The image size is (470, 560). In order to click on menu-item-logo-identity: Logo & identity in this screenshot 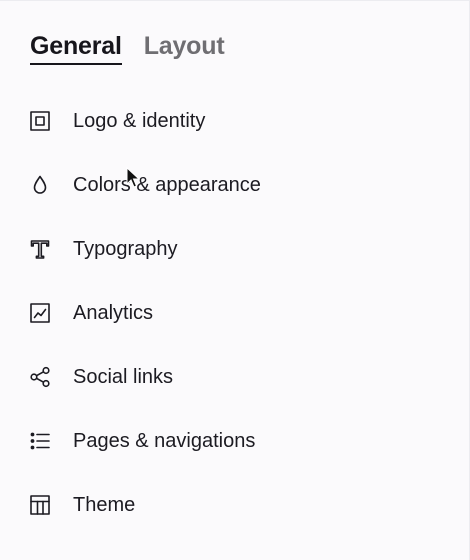, I will do `click(238, 121)`.